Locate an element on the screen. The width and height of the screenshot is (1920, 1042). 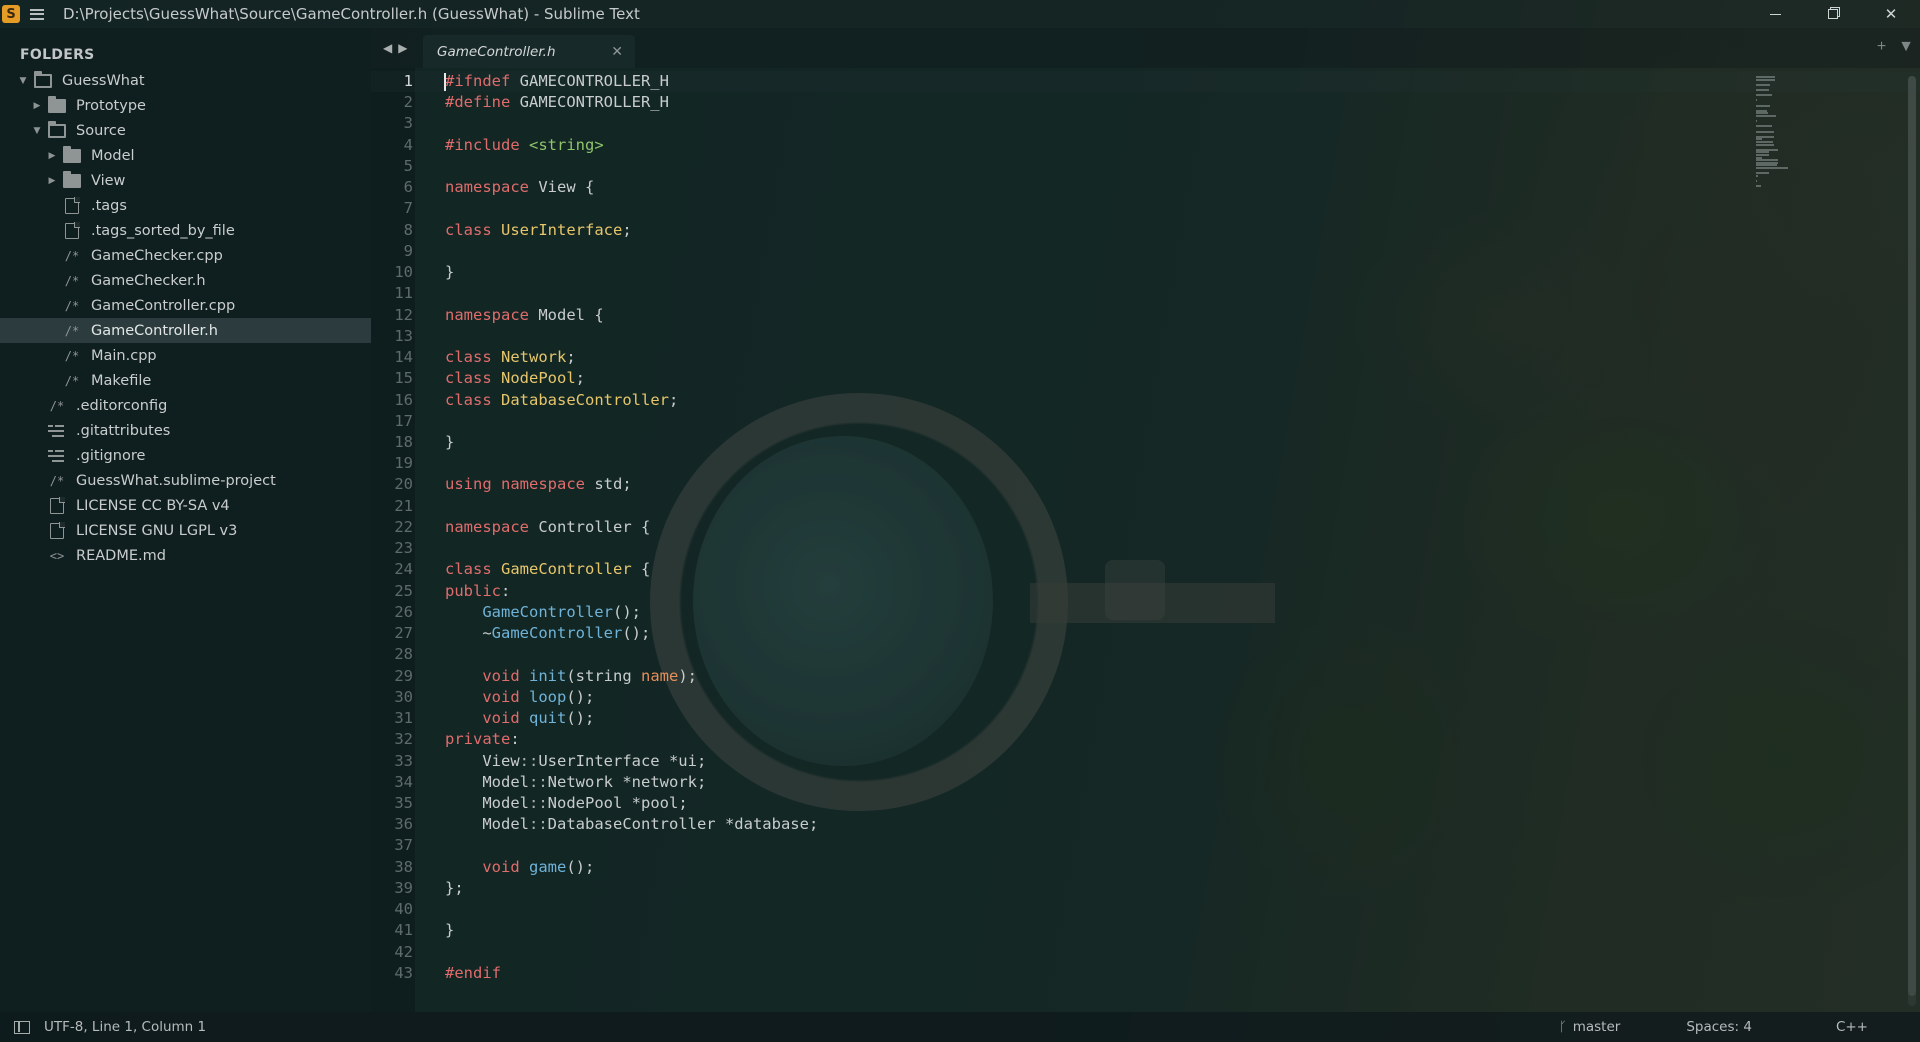
line-number: 1 is located at coordinates (392, 81).